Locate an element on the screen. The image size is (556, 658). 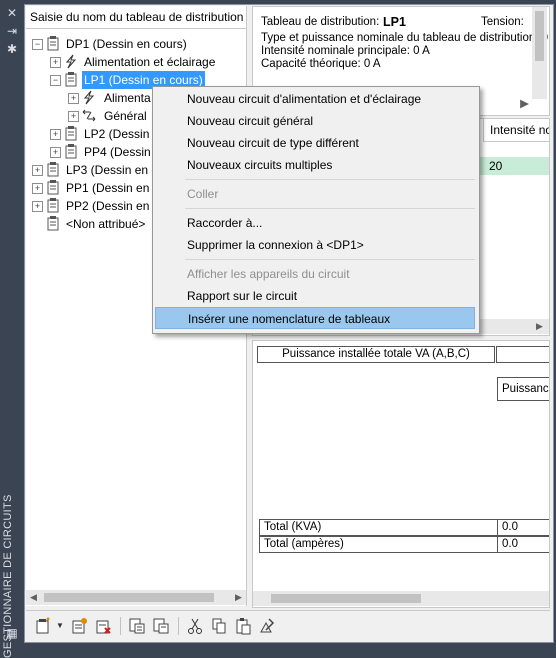
table-horizontal-scrollbar is located at coordinates (401, 598).